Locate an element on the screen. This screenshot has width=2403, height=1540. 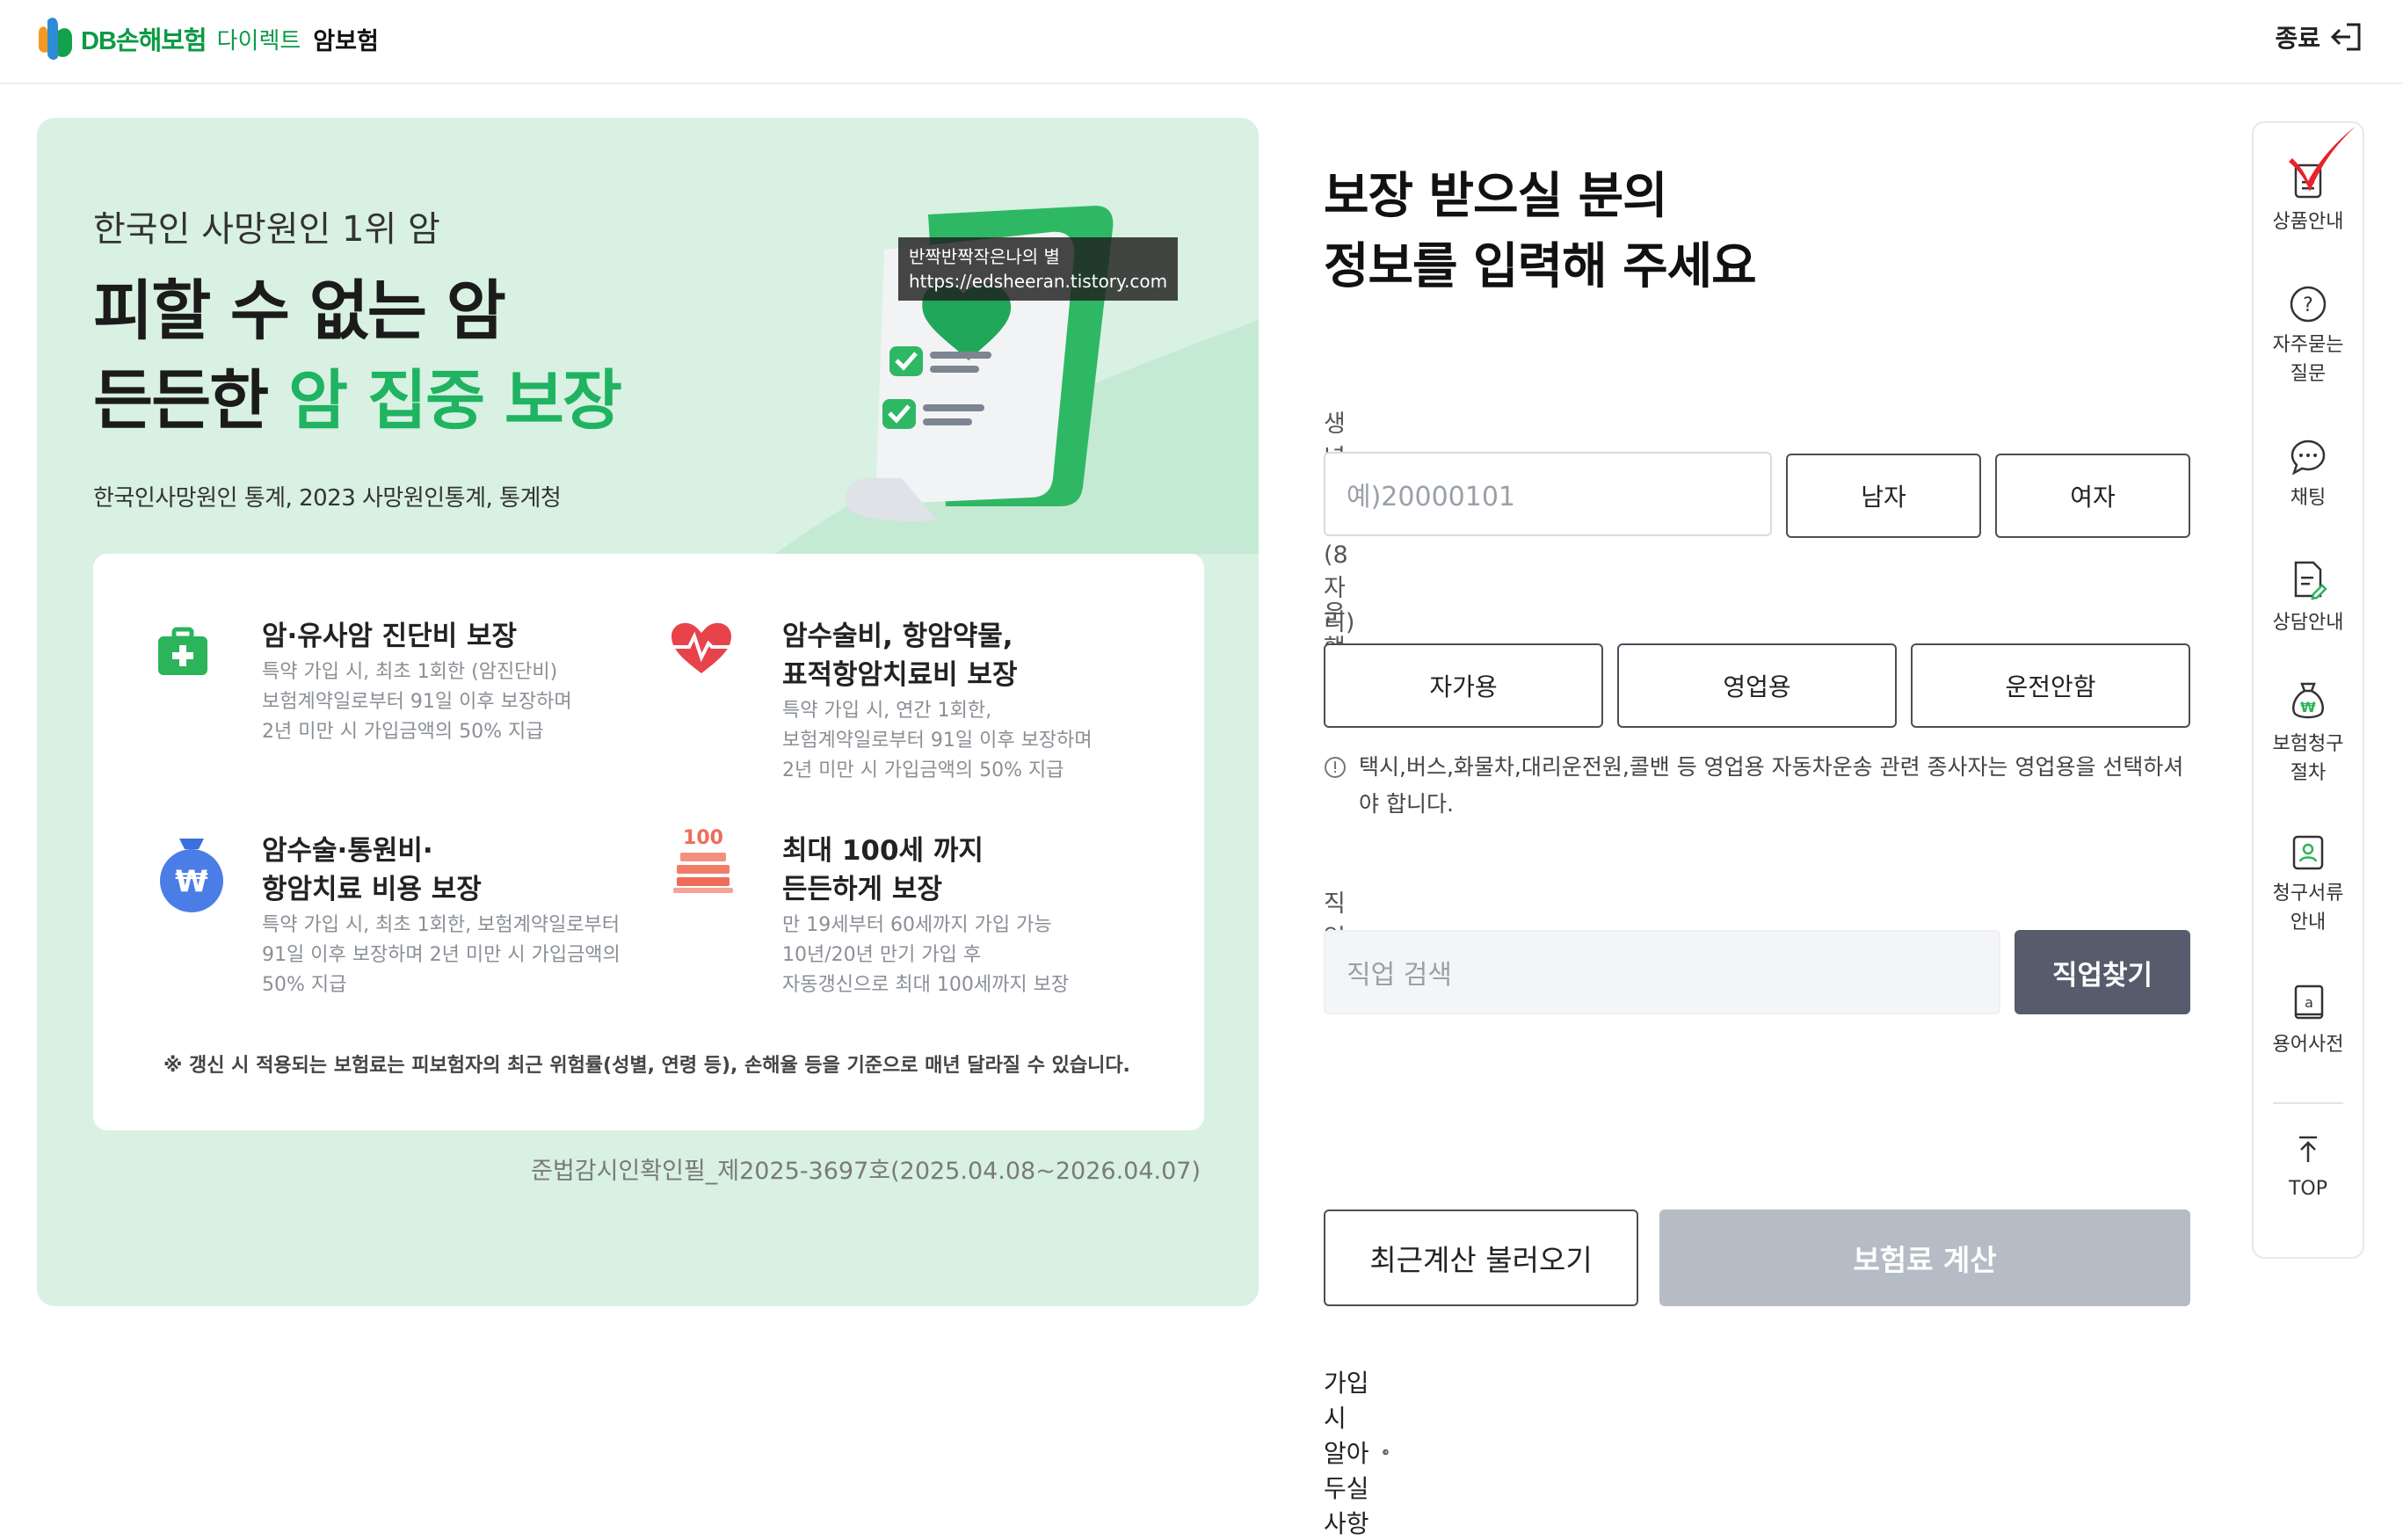
banner-title-highlight: 암 집중 보장 is located at coordinates (455, 401).